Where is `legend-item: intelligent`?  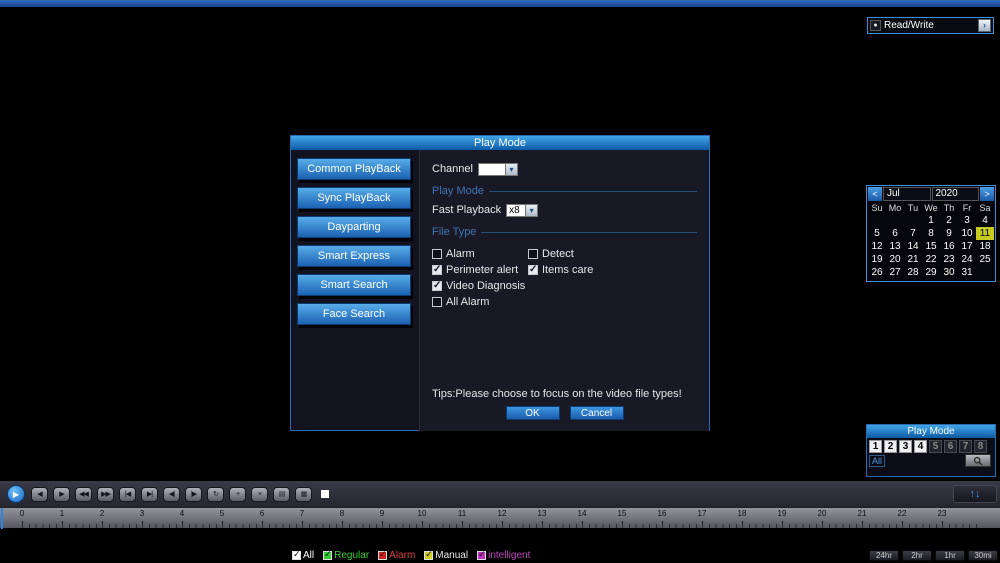 legend-item: intelligent is located at coordinates (503, 555).